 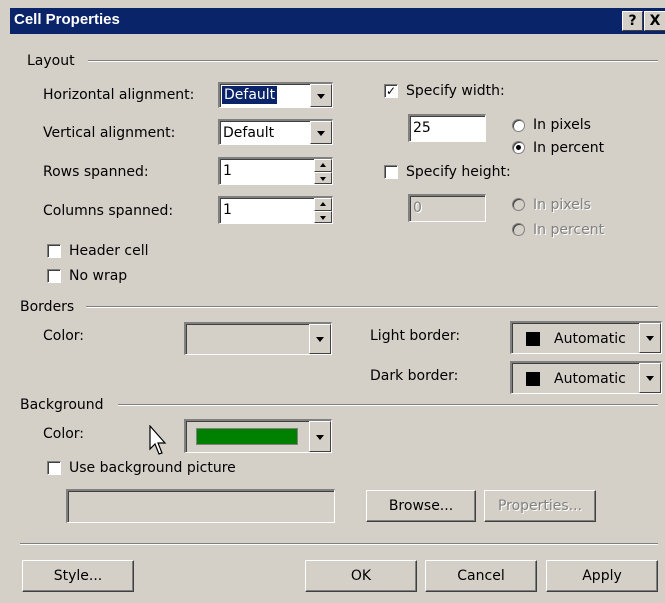 I want to click on columns-spanned-value: 1, so click(x=227, y=210).